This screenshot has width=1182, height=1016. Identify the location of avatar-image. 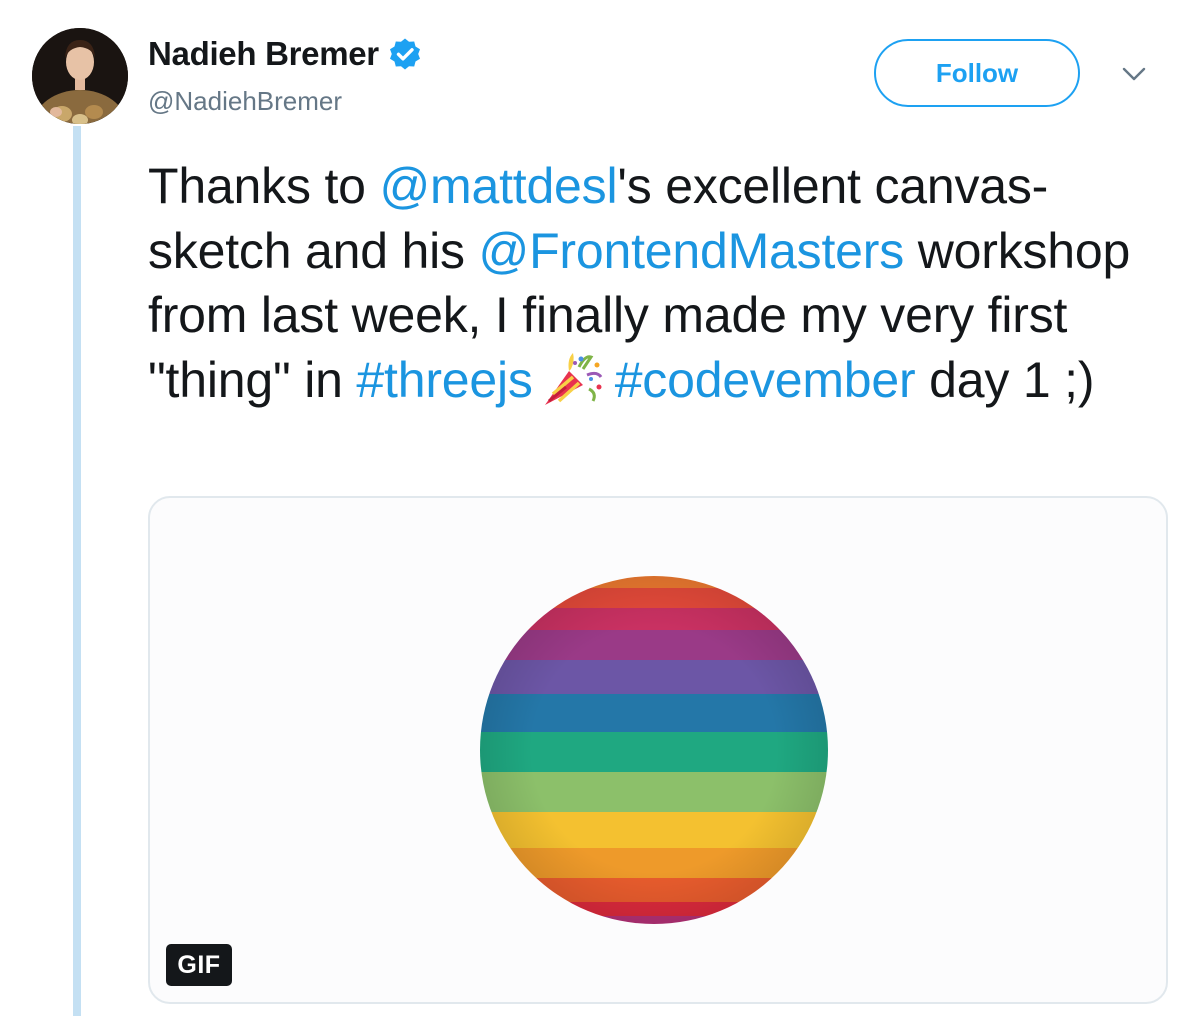
(80, 76).